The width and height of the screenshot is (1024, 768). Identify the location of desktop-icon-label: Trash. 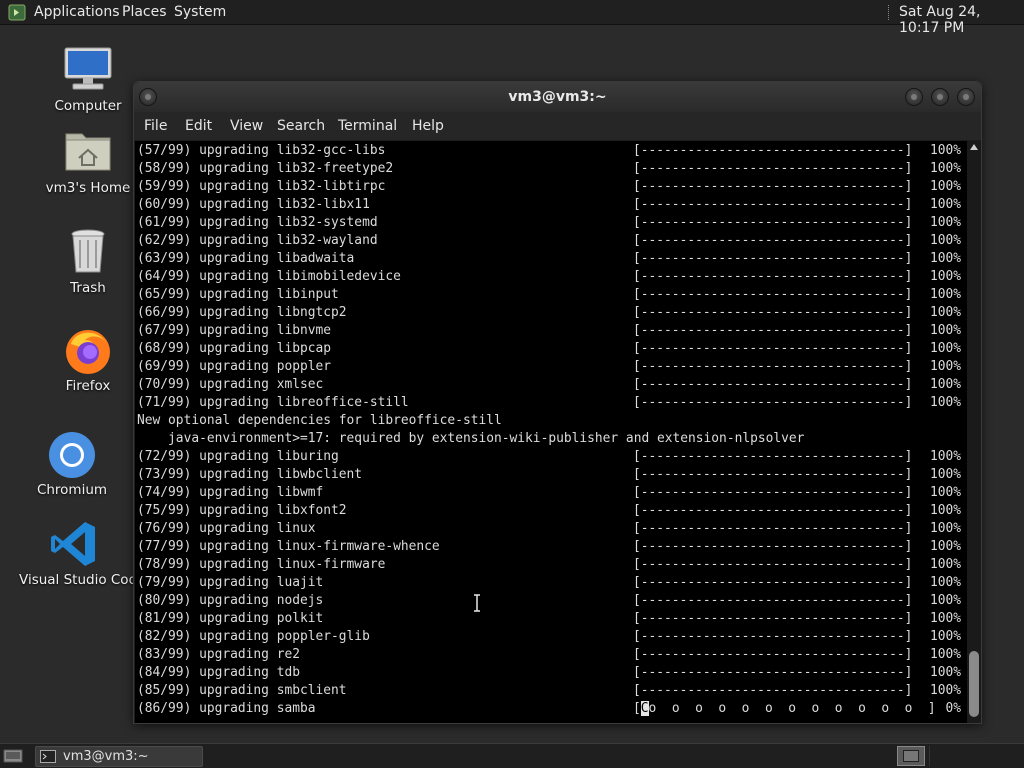
(88, 288).